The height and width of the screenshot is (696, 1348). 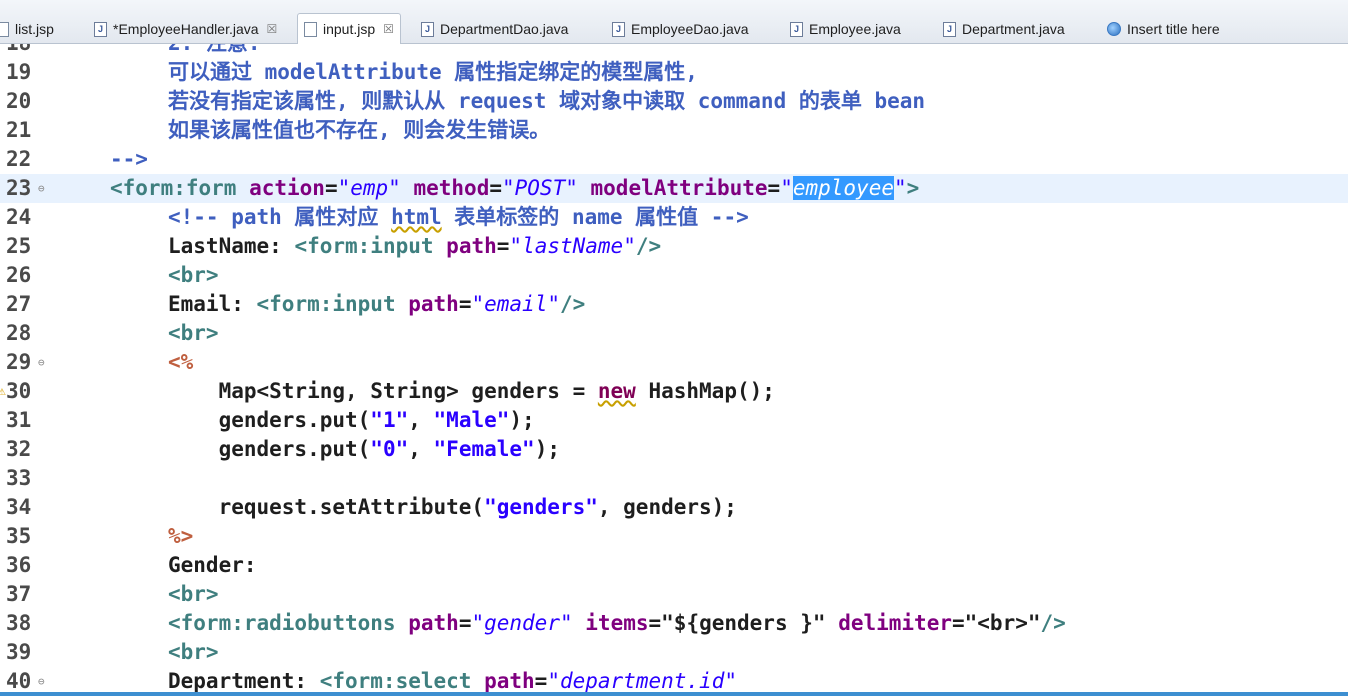 I want to click on line-number: 30, so click(x=19, y=391).